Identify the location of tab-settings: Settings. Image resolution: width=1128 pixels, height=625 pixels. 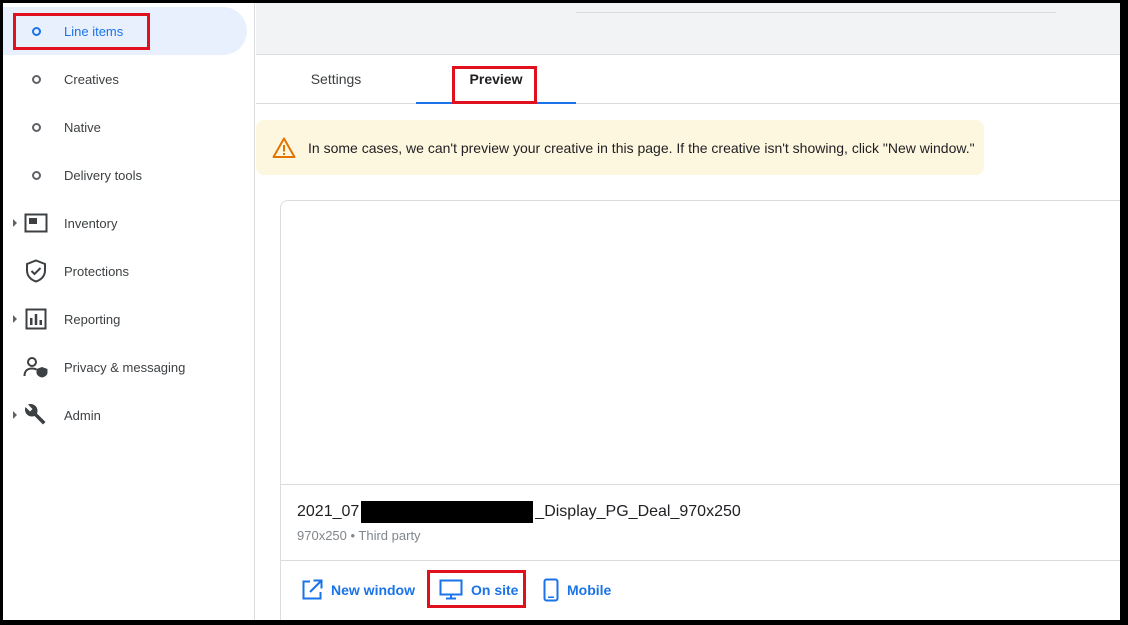
(336, 79).